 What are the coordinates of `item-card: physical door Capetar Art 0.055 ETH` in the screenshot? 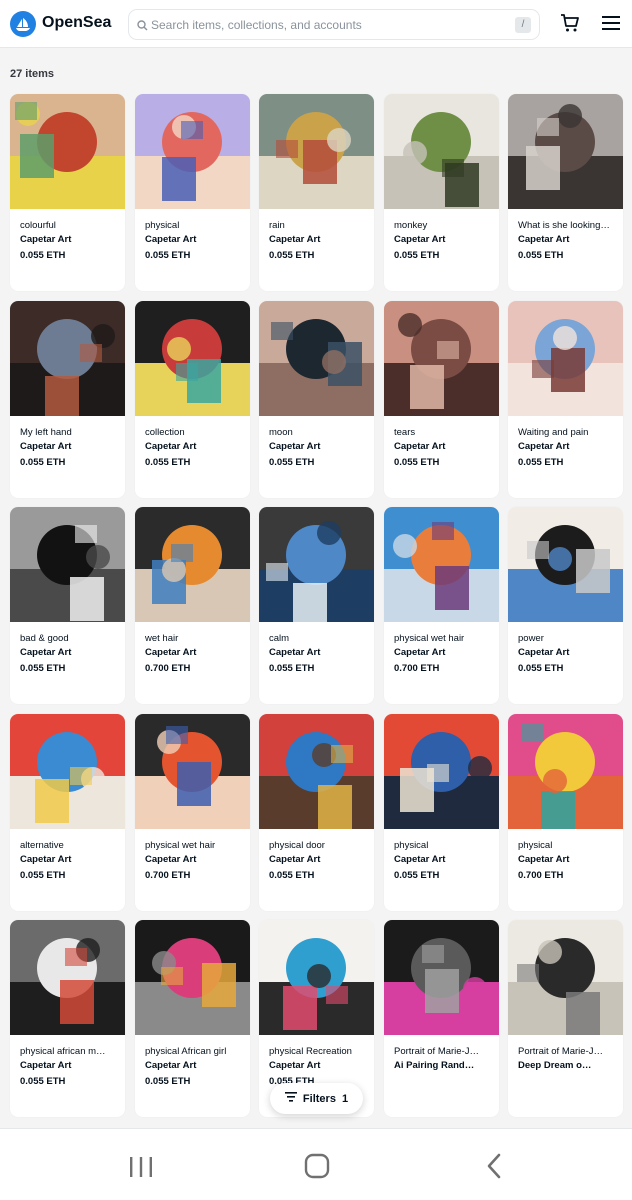 It's located at (316, 812).